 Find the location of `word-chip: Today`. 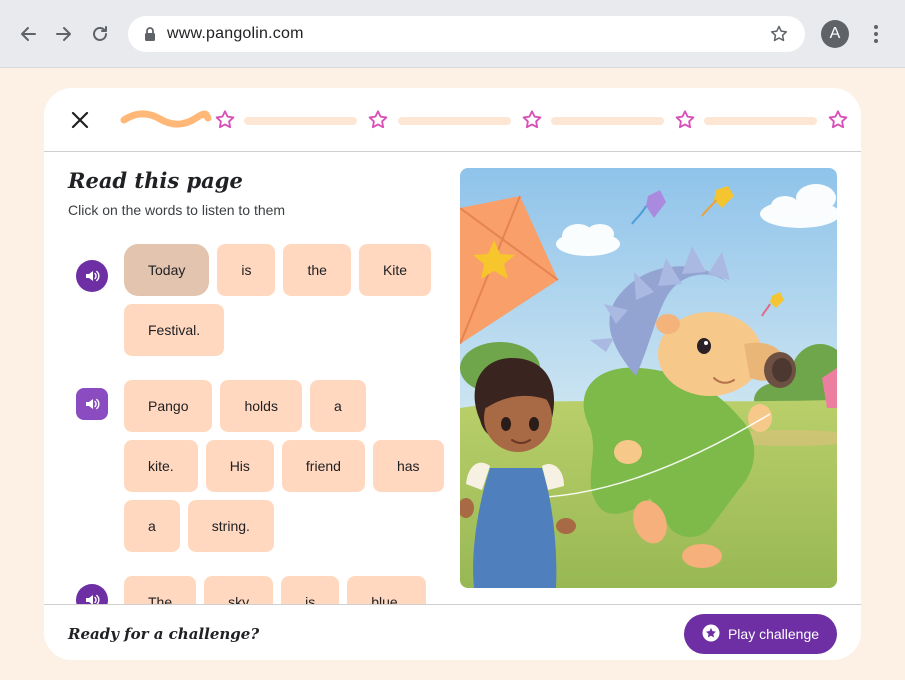

word-chip: Today is located at coordinates (167, 270).